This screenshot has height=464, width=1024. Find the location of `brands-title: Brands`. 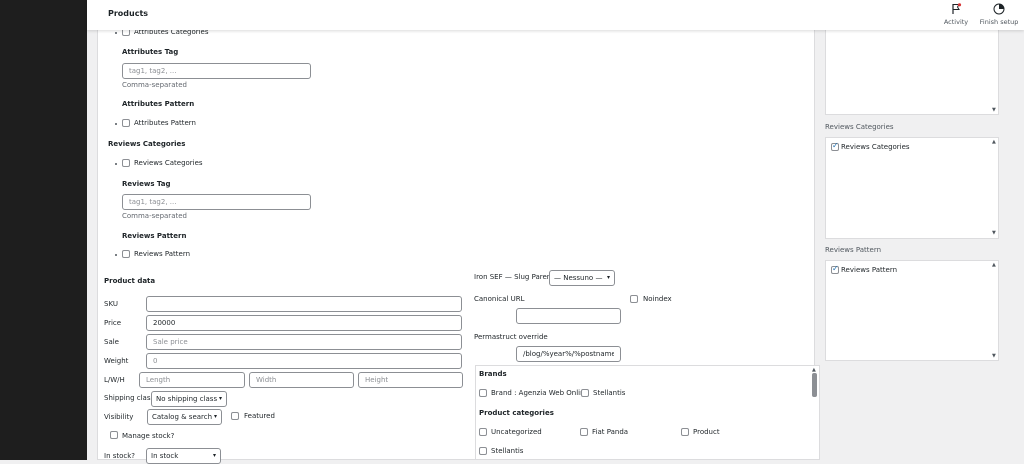

brands-title: Brands is located at coordinates (493, 374).